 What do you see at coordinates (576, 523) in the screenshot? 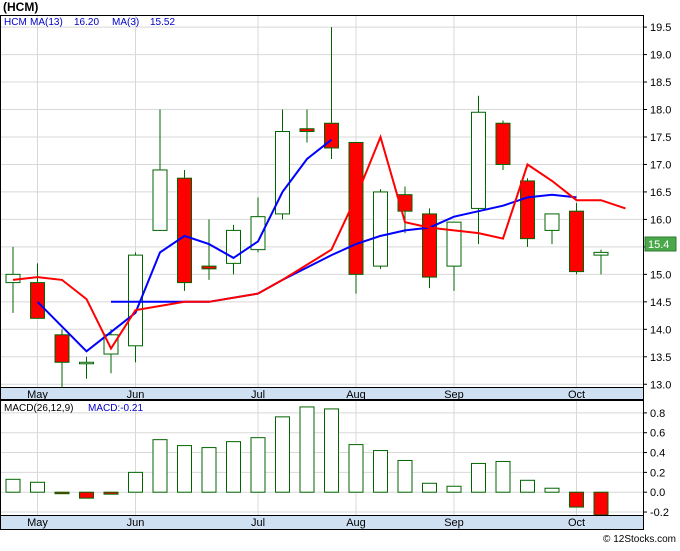
I see `macd-x-tick-label: Oct` at bounding box center [576, 523].